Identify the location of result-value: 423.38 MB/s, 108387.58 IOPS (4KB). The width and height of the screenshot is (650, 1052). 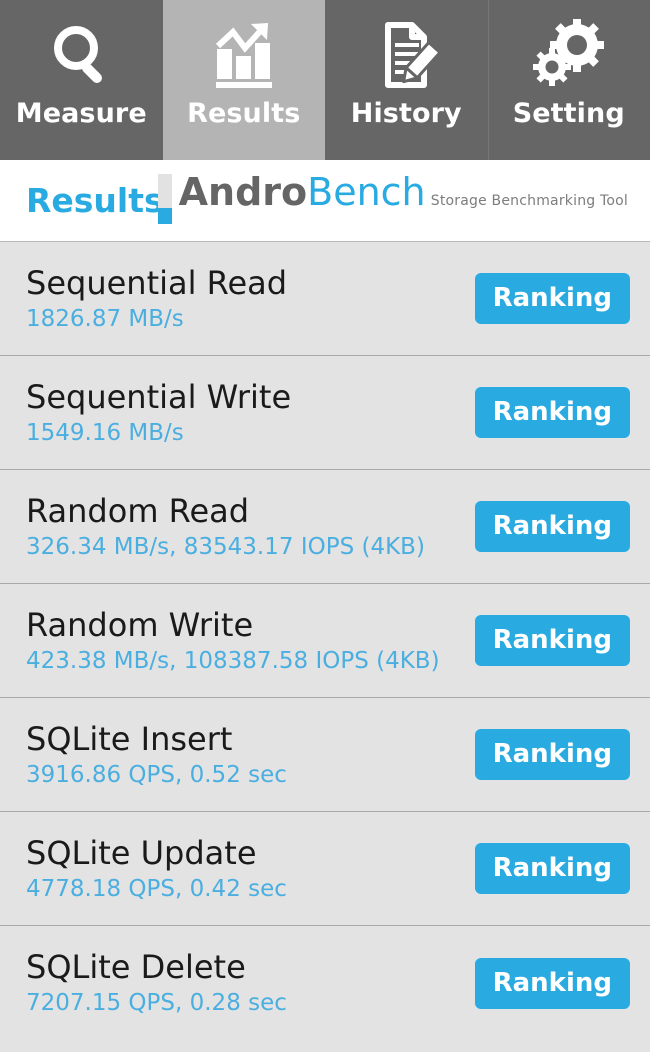
(233, 660).